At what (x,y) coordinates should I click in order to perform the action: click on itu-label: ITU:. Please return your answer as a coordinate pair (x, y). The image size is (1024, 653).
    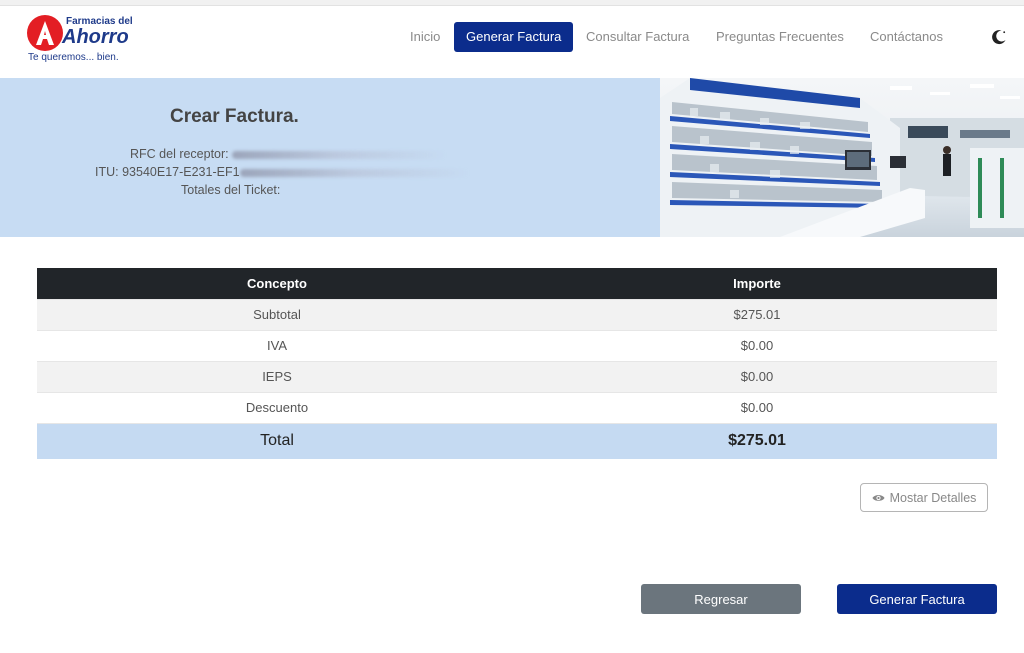
    Looking at the image, I should click on (107, 172).